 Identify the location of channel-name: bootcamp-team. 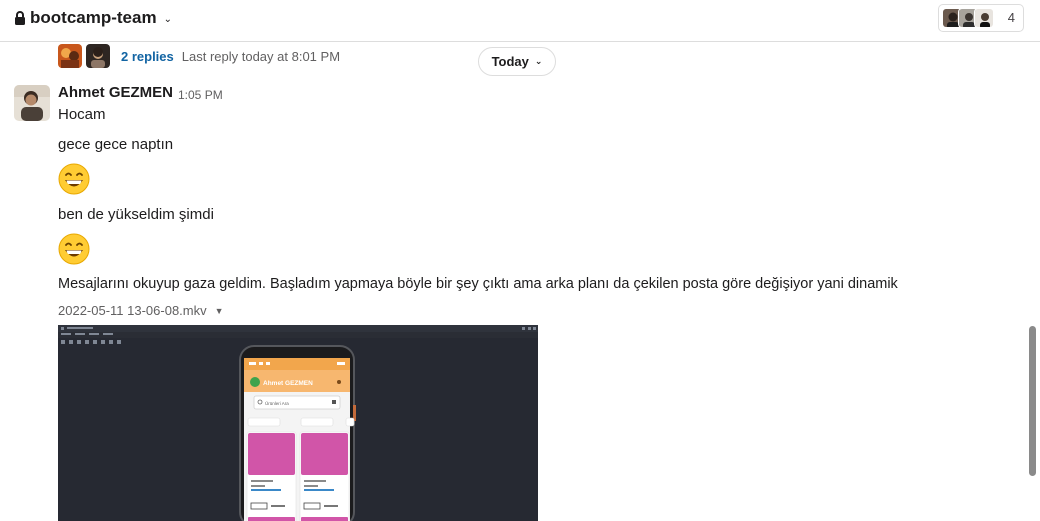
(93, 17).